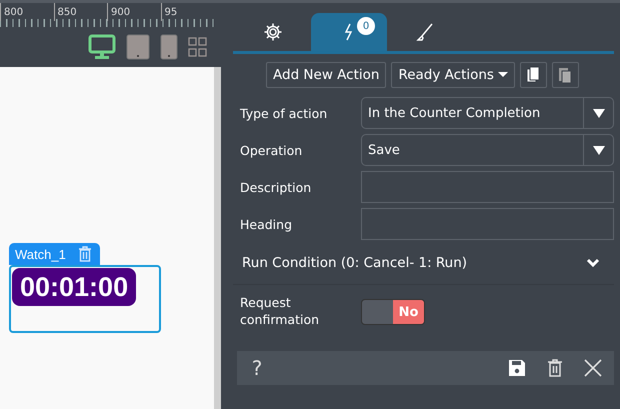 This screenshot has width=620, height=409. What do you see at coordinates (503, 75) in the screenshot?
I see `caret-icon` at bounding box center [503, 75].